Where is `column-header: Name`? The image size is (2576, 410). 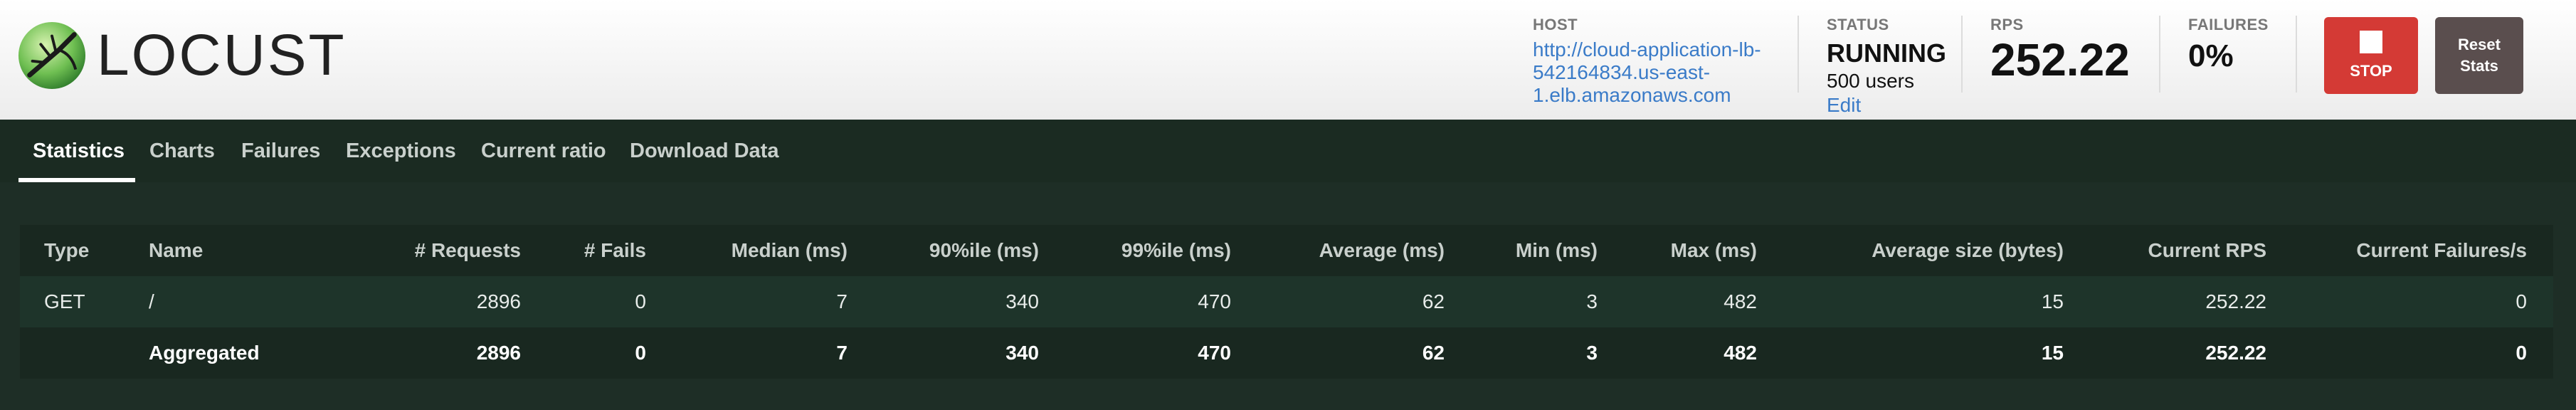 column-header: Name is located at coordinates (176, 250).